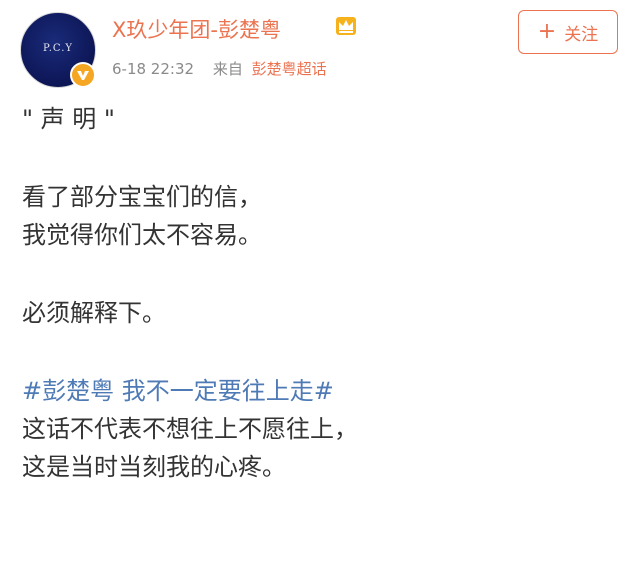  Describe the element at coordinates (547, 31) in the screenshot. I see `plus-icon: +` at that location.